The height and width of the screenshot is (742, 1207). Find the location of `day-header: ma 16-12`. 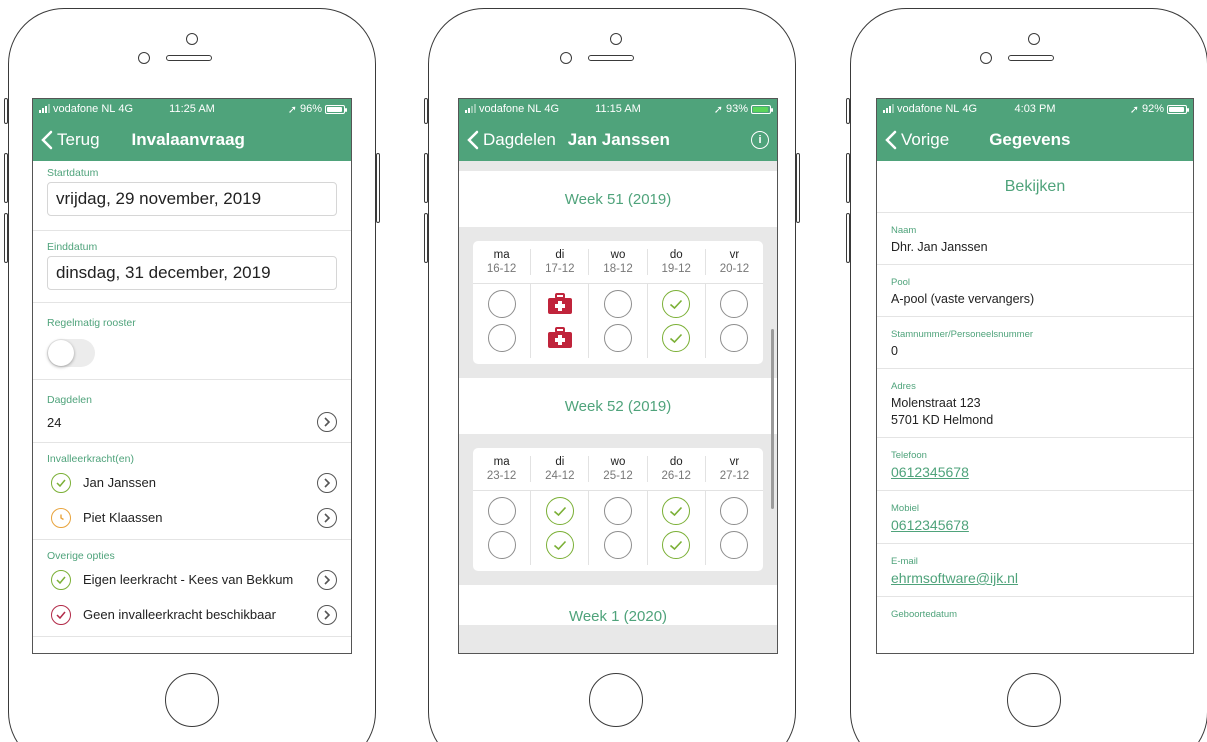

day-header: ma 16-12 is located at coordinates (501, 262).